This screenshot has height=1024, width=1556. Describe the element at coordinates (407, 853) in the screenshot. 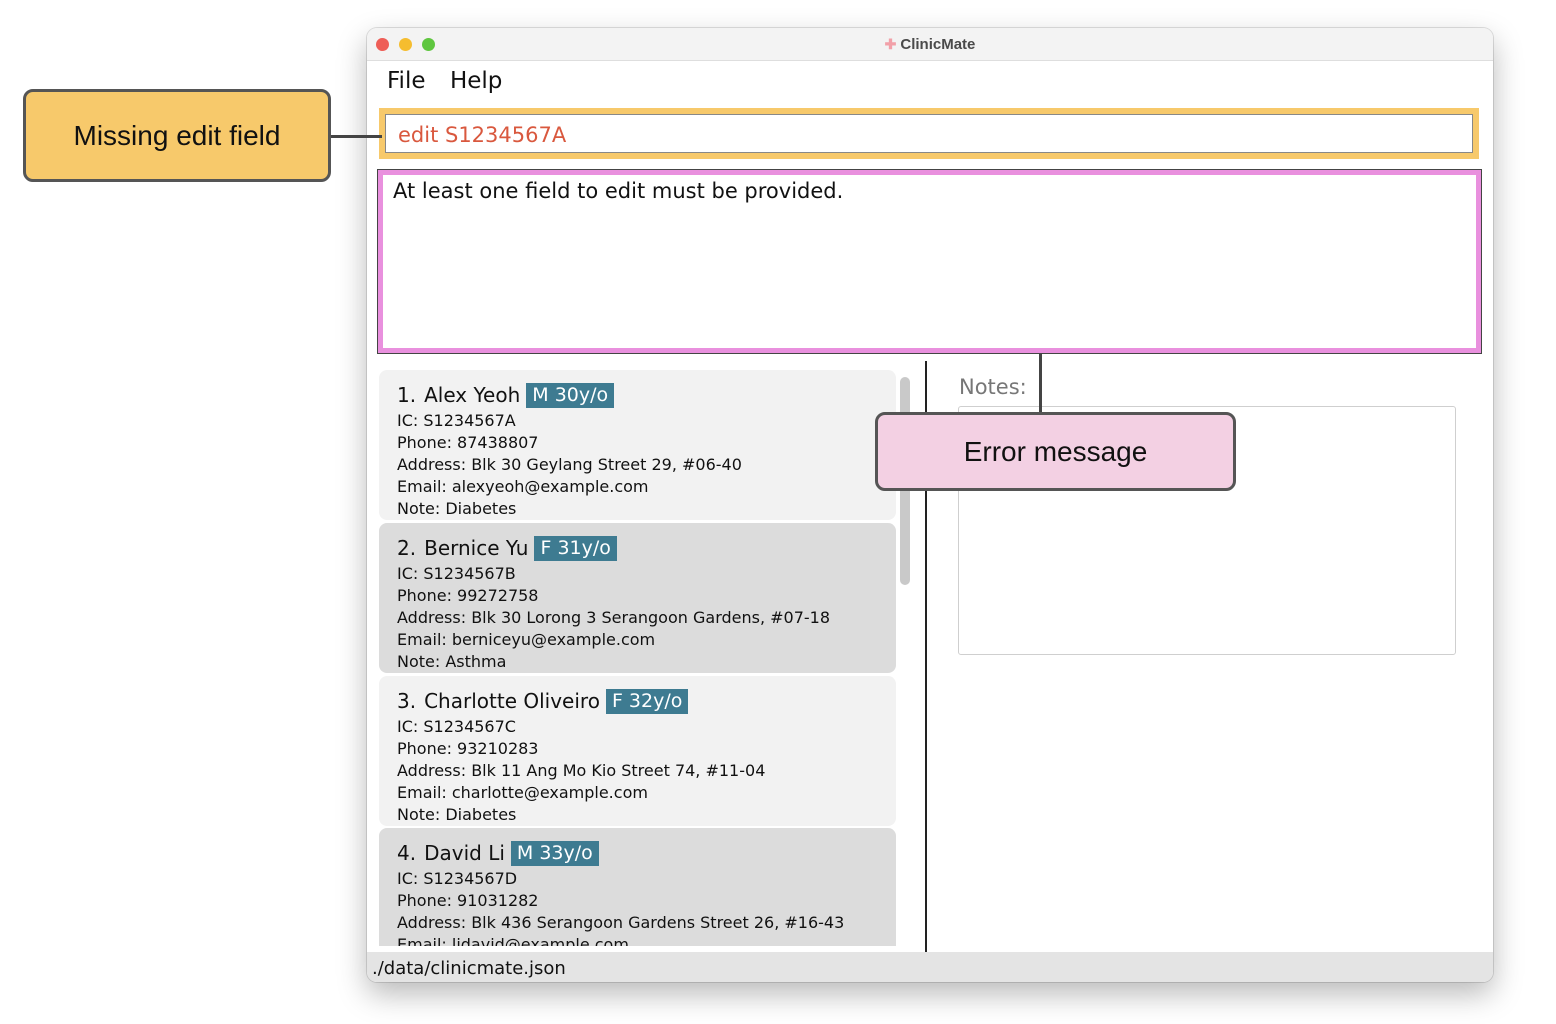

I see `patient-index: 4.` at that location.